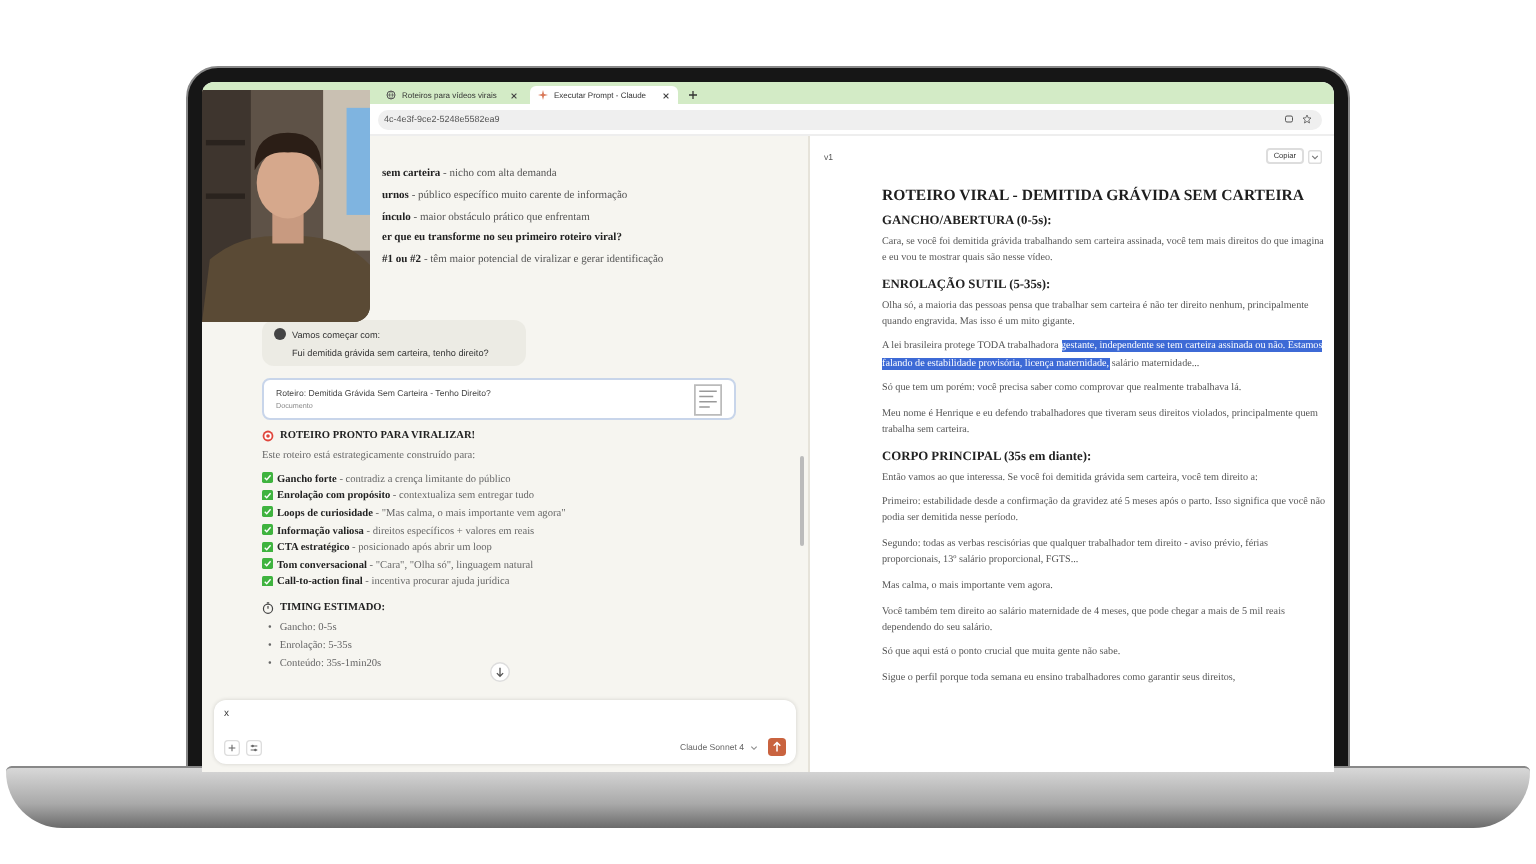  I want to click on sparkle-icon, so click(543, 95).